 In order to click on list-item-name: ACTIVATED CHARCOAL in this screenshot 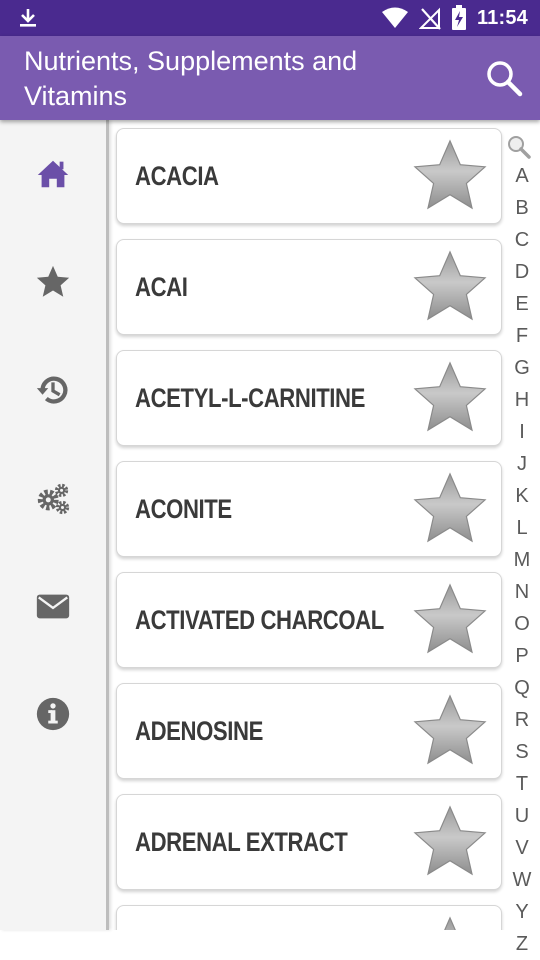, I will do `click(259, 620)`.